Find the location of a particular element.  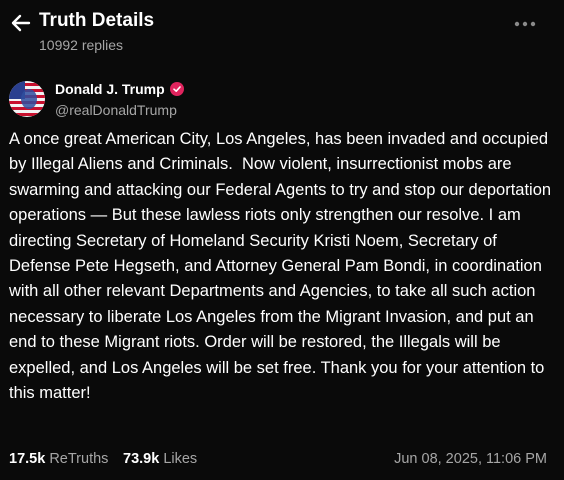

more-horizontal-icon is located at coordinates (525, 24).